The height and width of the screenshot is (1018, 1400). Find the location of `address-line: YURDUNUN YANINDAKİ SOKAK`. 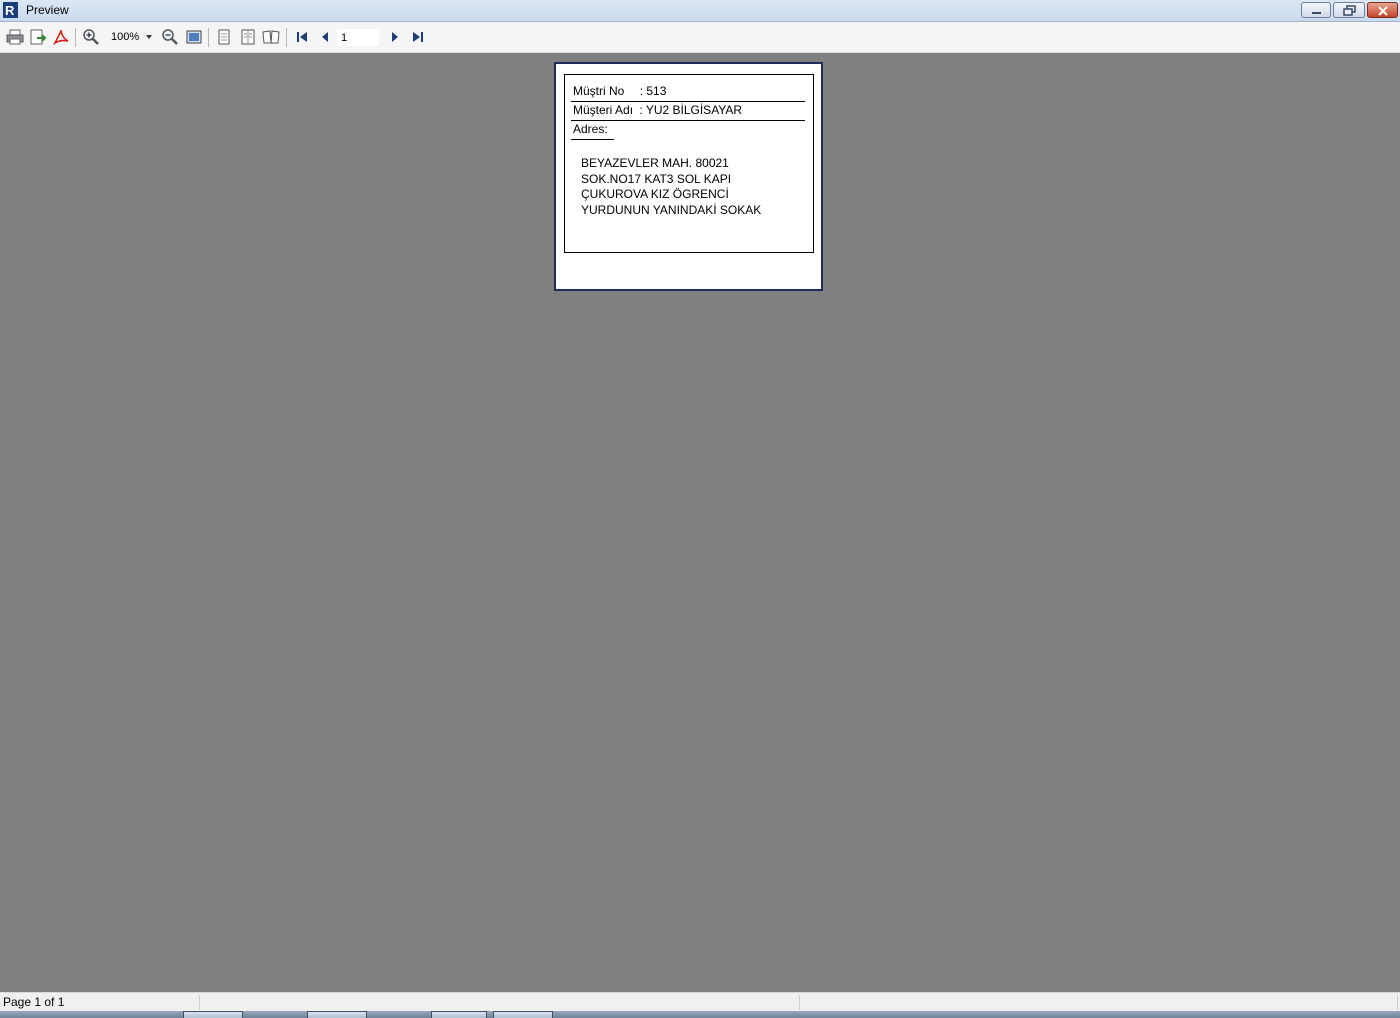

address-line: YURDUNUN YANINDAKİ SOKAK is located at coordinates (671, 209).